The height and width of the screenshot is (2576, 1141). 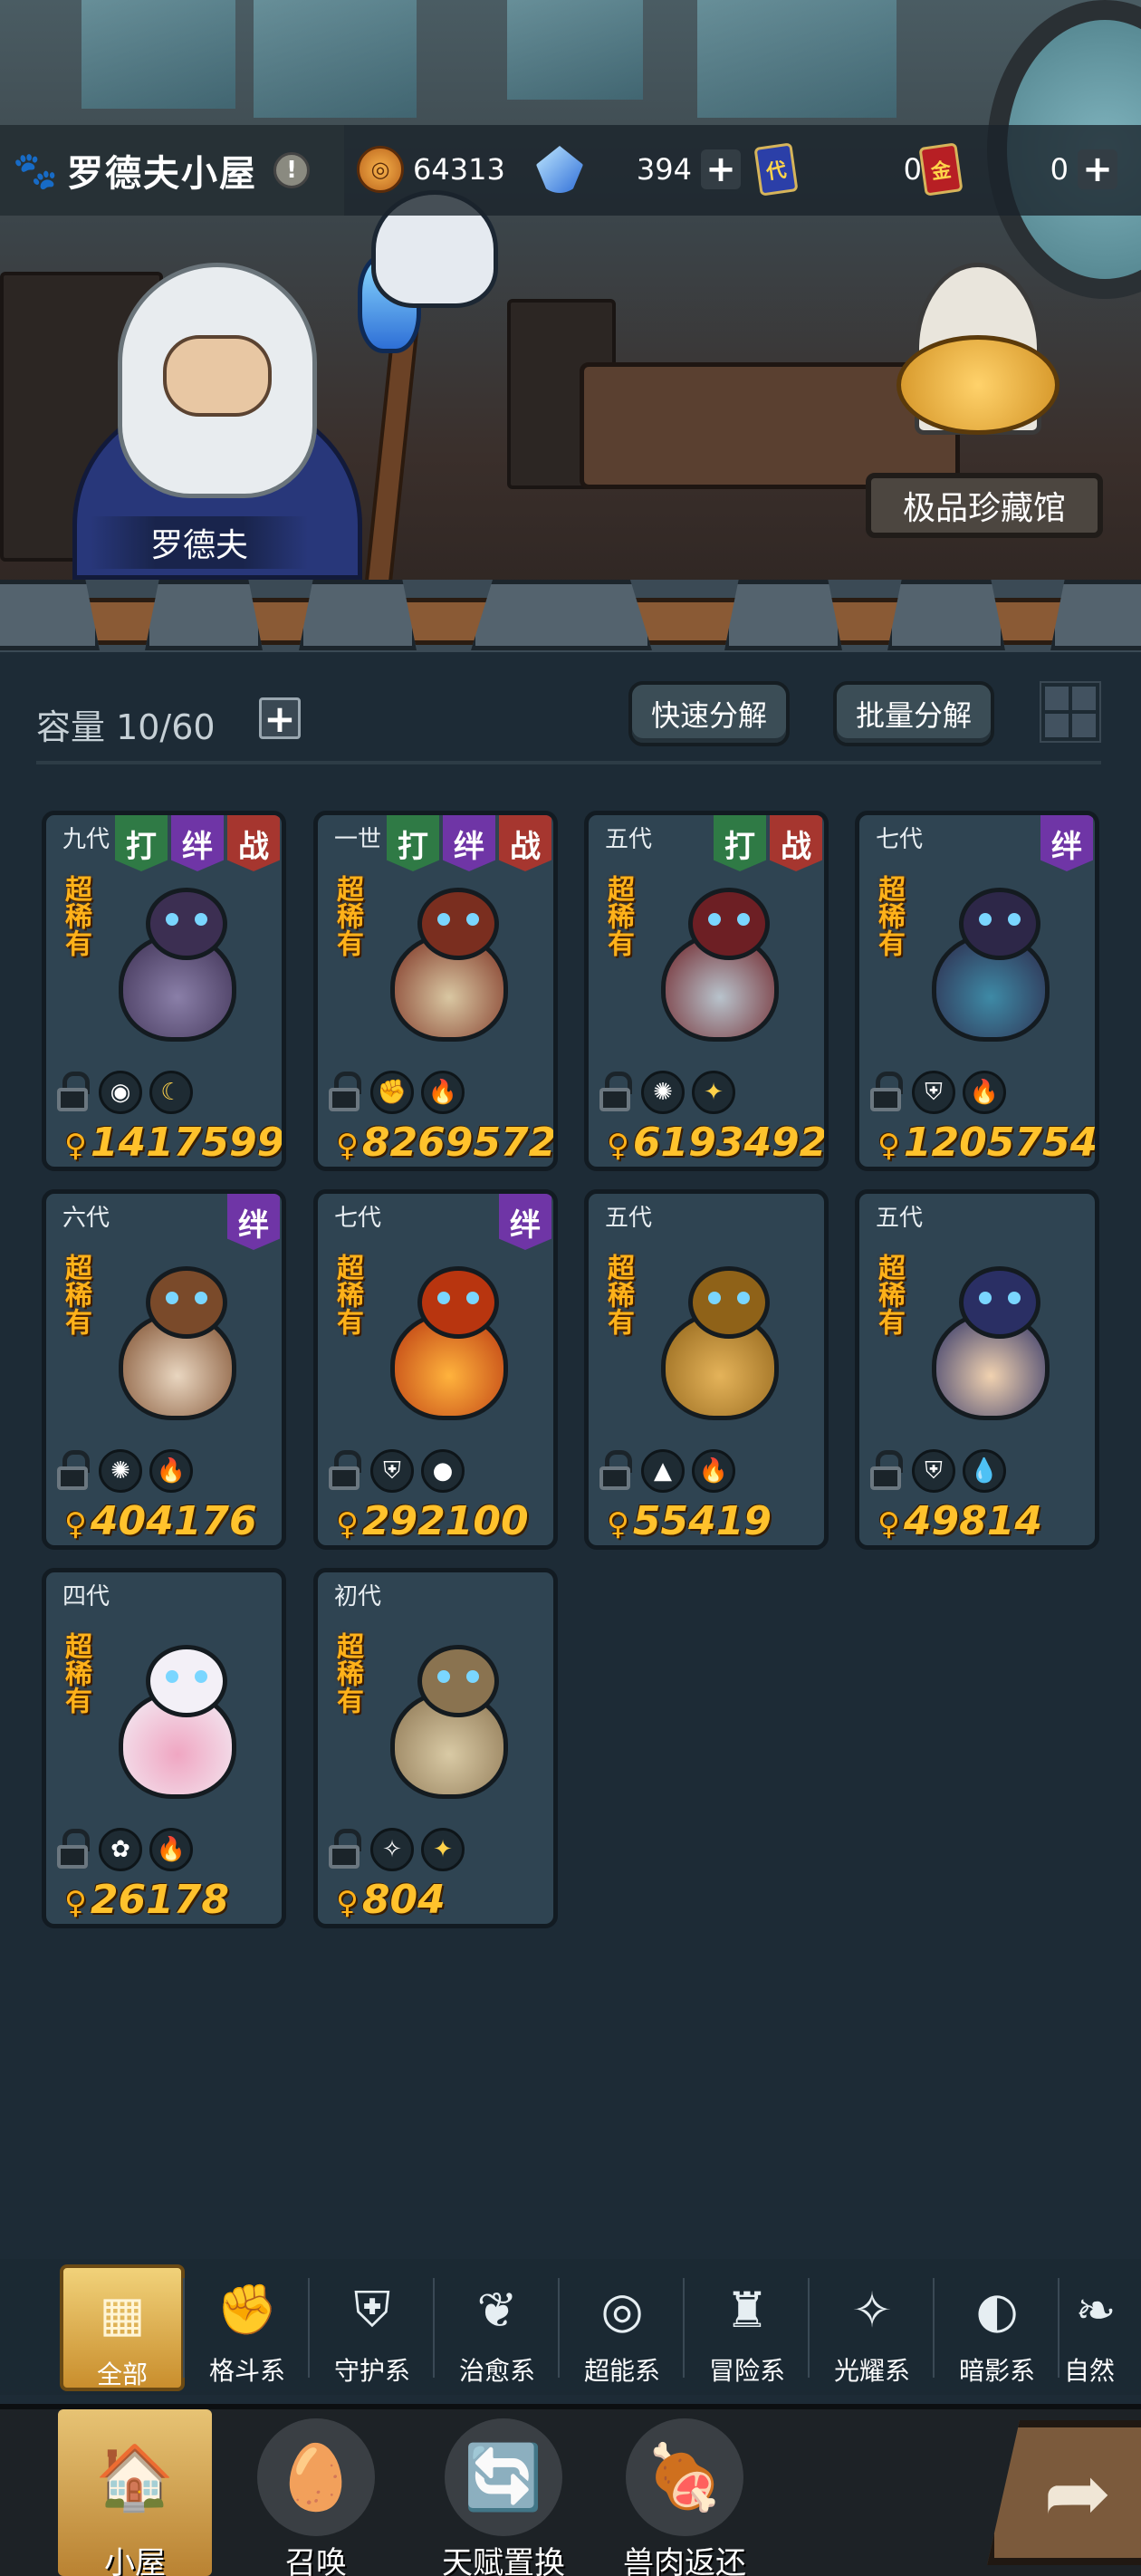 What do you see at coordinates (158, 54) in the screenshot?
I see `window-pane` at bounding box center [158, 54].